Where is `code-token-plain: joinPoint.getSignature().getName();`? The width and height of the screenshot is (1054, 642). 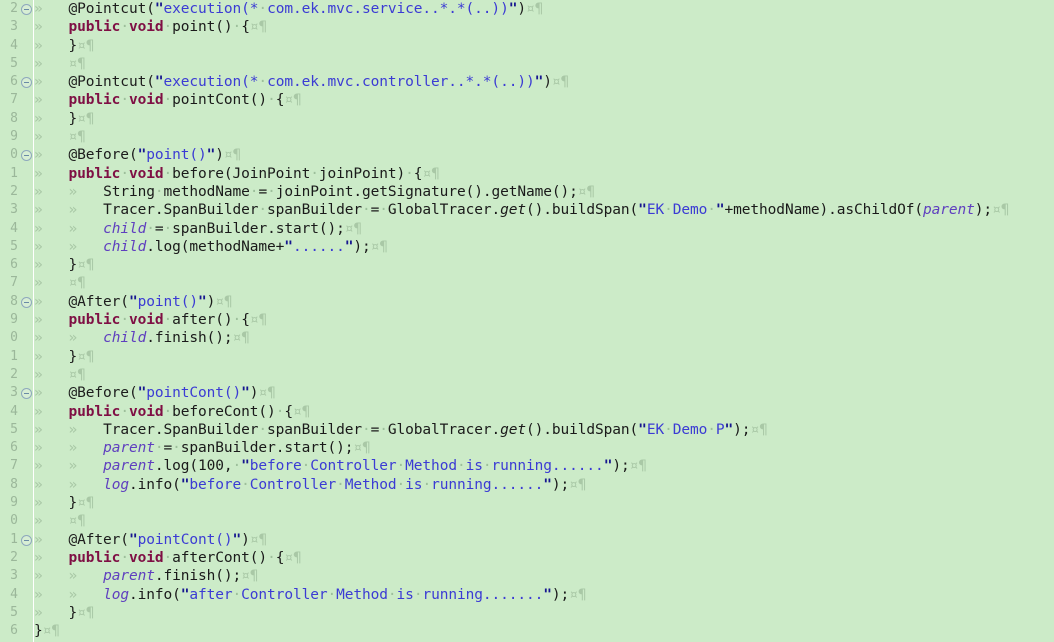 code-token-plain: joinPoint.getSignature().getName(); is located at coordinates (426, 191).